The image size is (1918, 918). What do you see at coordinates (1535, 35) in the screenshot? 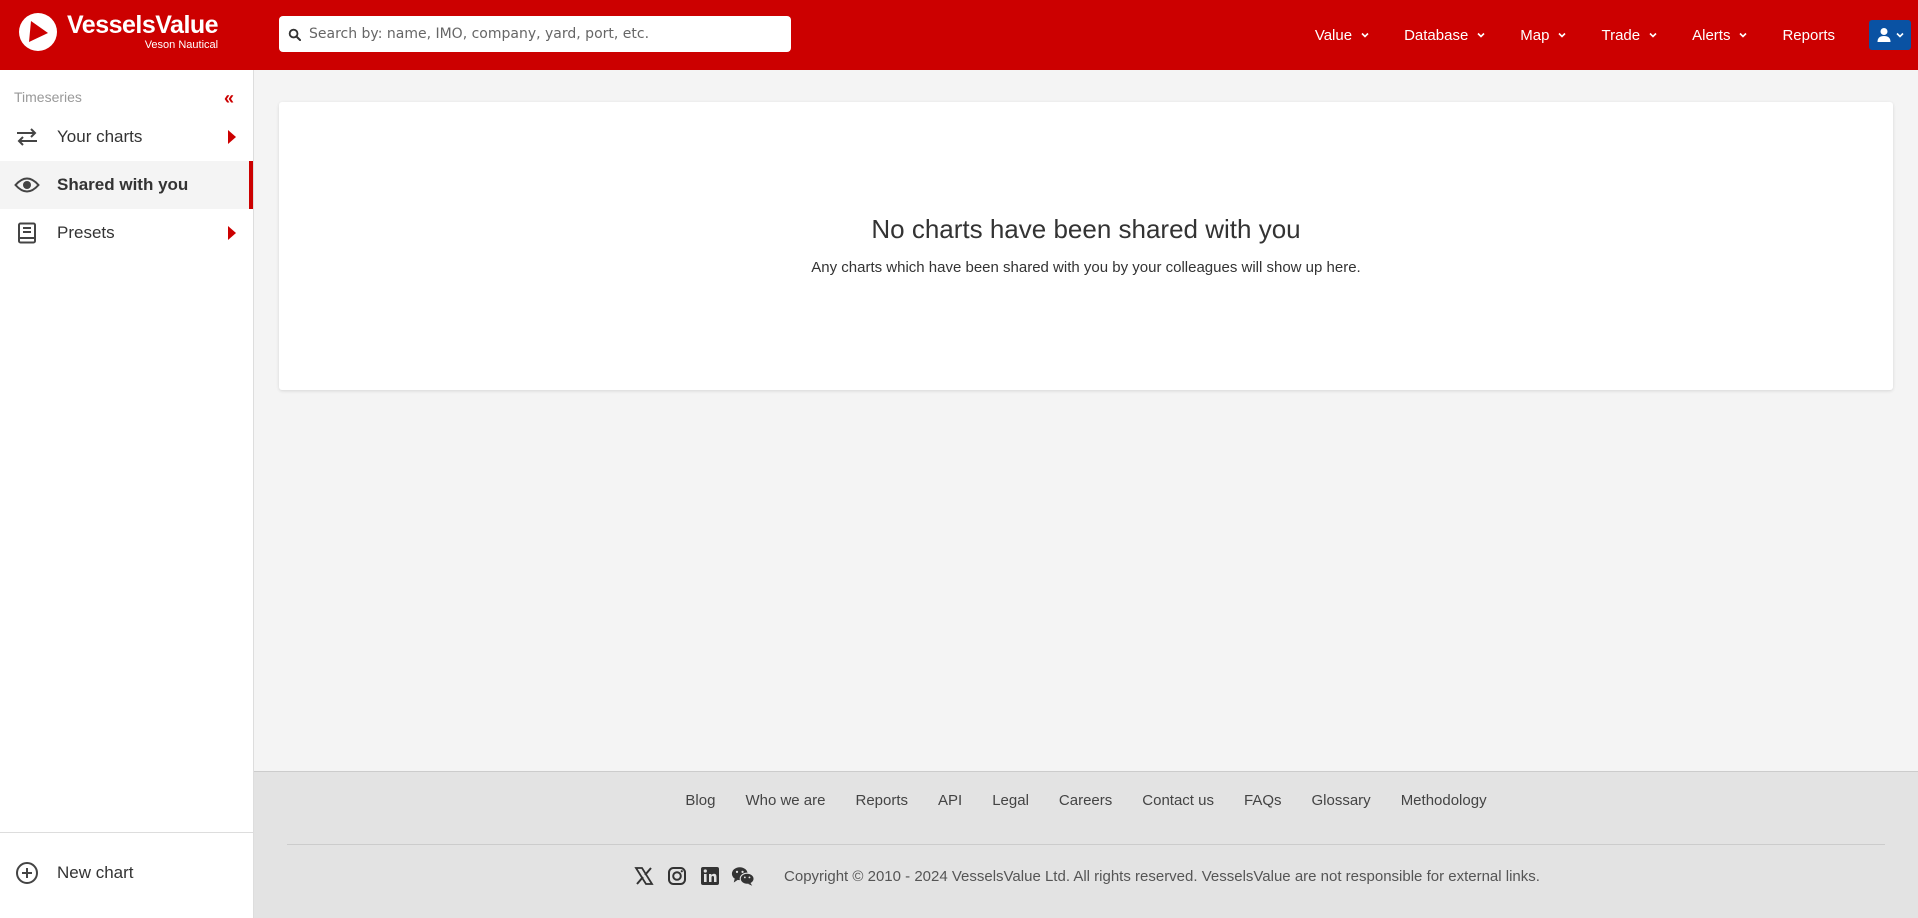
I see `nav-map-label: Map` at bounding box center [1535, 35].